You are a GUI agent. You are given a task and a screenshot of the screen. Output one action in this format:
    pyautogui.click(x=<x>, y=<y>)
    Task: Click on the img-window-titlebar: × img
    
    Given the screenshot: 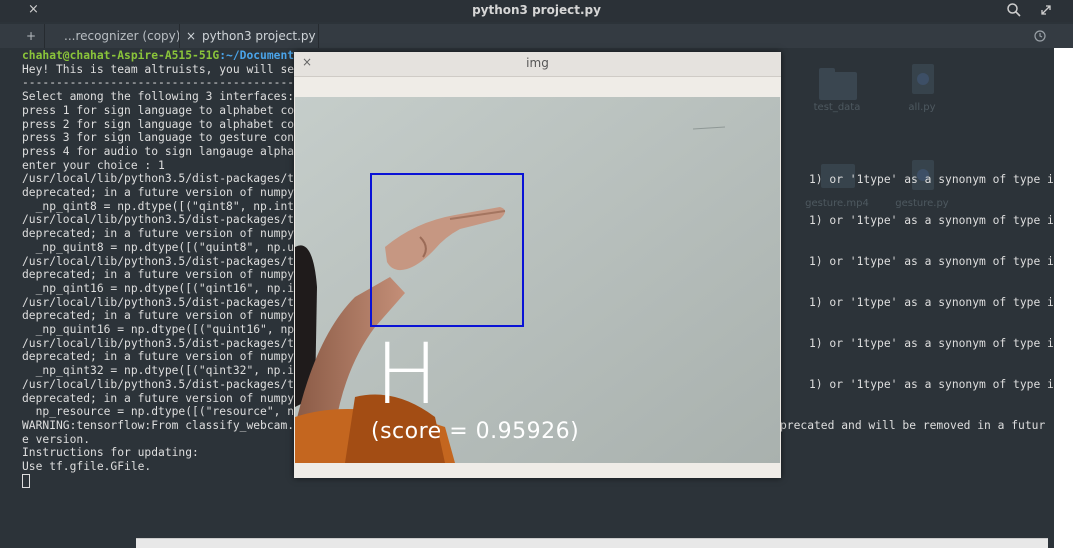 What is the action you would take?
    pyautogui.click(x=537, y=64)
    